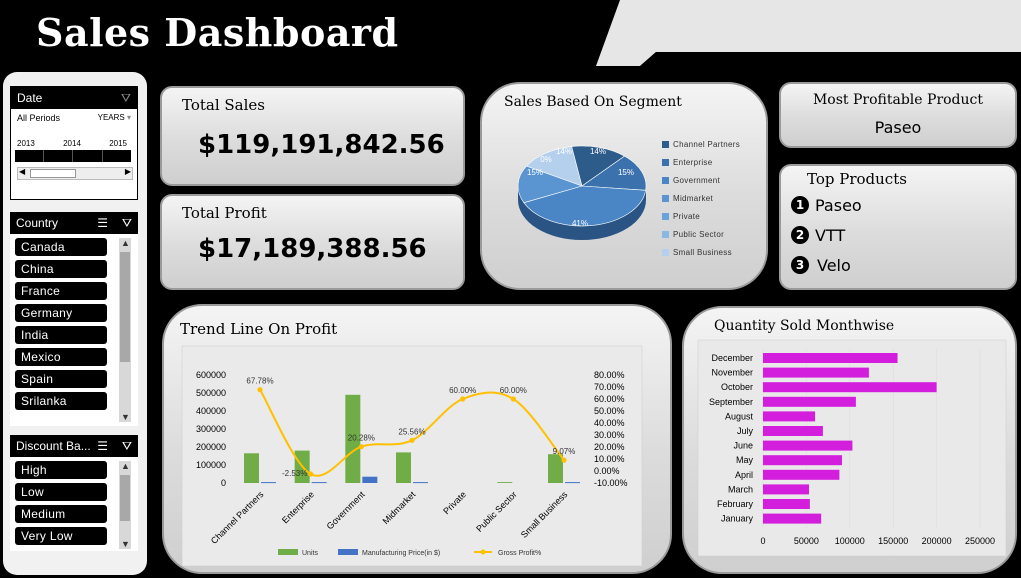 Image resolution: width=1021 pixels, height=578 pixels. I want to click on y2-tick-label: 80.00%, so click(609, 375).